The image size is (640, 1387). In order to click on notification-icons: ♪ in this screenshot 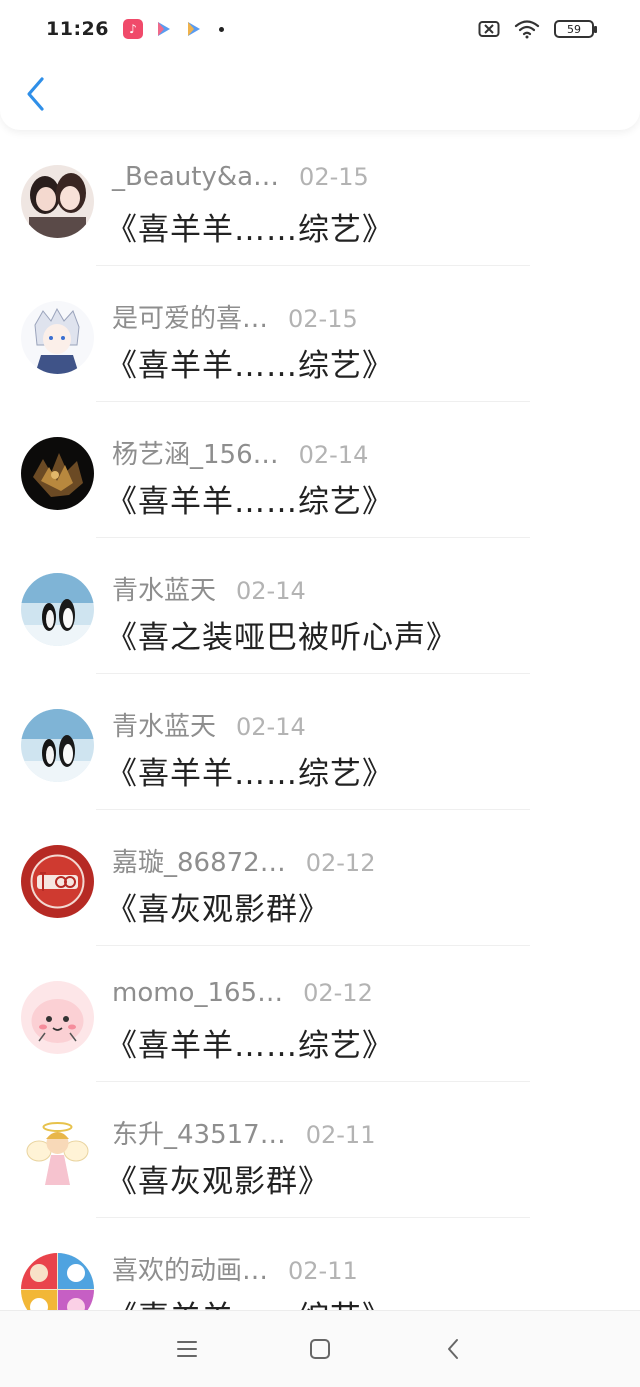, I will do `click(173, 29)`.